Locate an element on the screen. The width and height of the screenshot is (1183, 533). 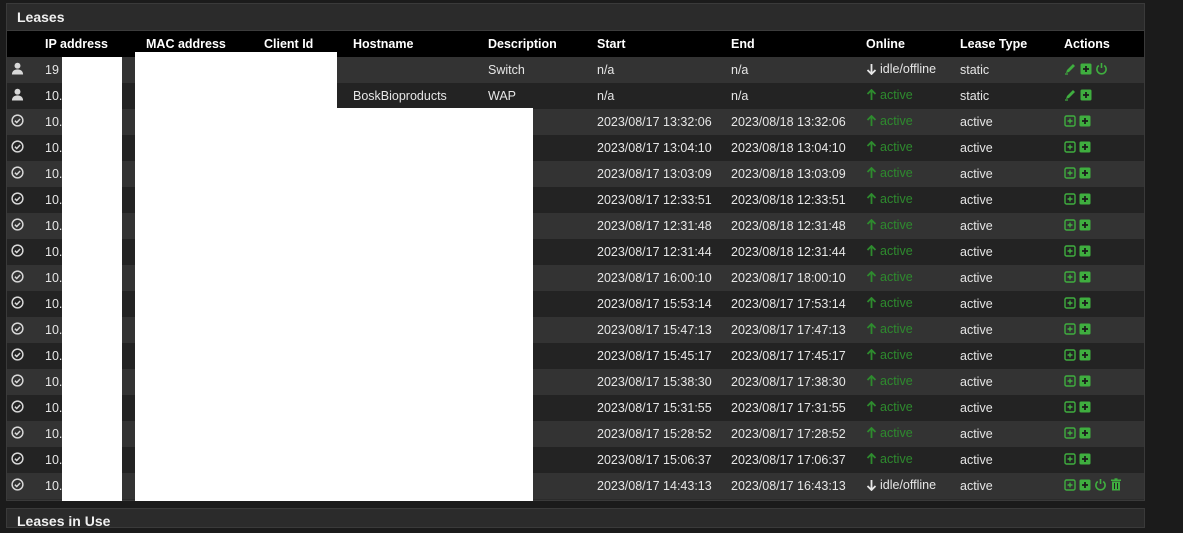
hostname-header: Hostname is located at coordinates (420, 44).